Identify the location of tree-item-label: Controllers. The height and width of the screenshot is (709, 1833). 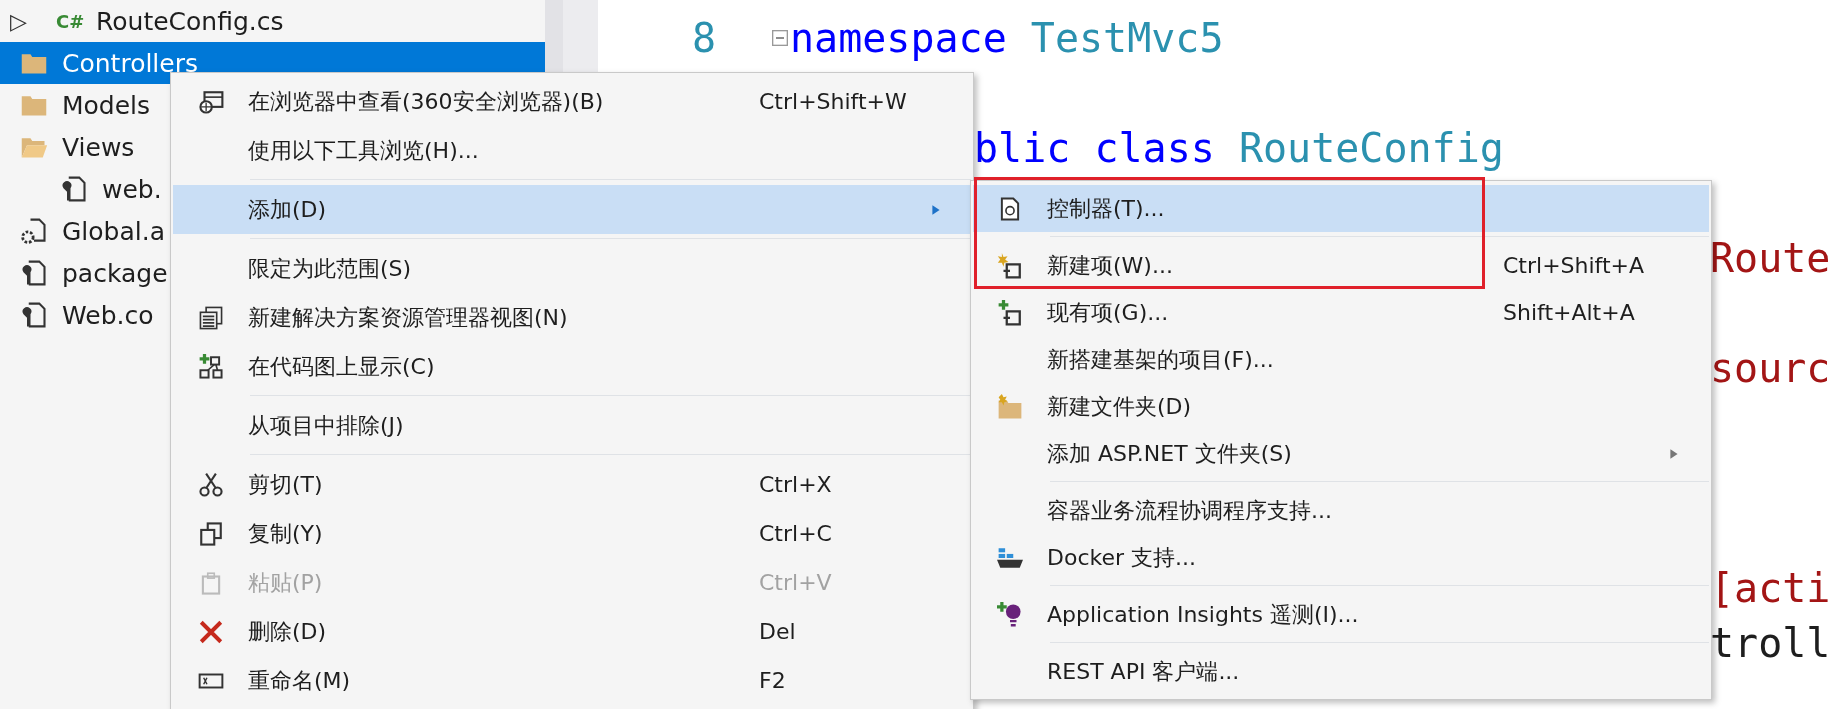
(130, 63).